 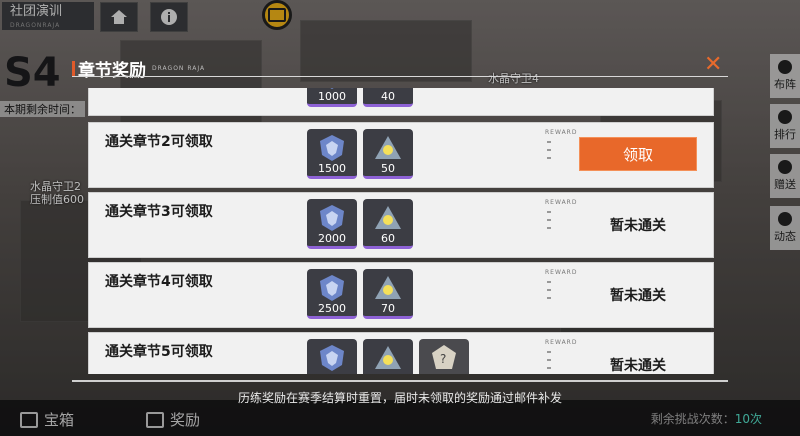 What do you see at coordinates (332, 238) in the screenshot?
I see `item-amount: 2000` at bounding box center [332, 238].